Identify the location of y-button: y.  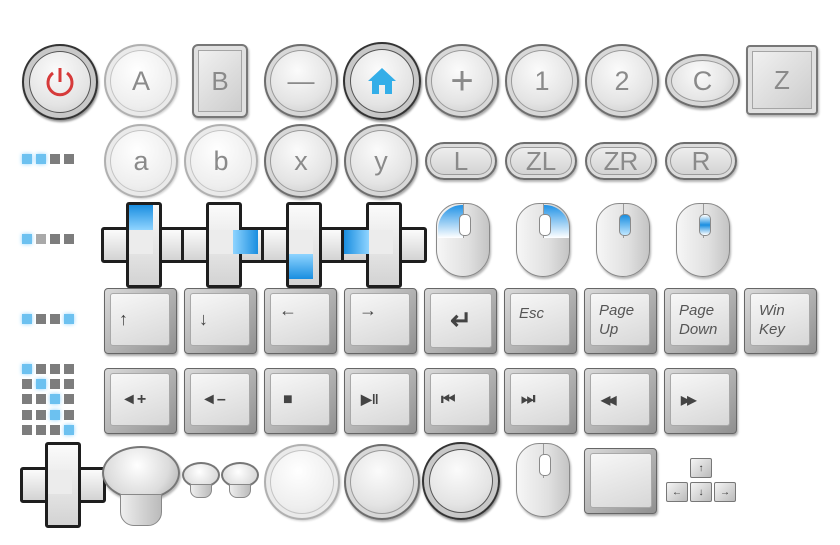
(381, 161).